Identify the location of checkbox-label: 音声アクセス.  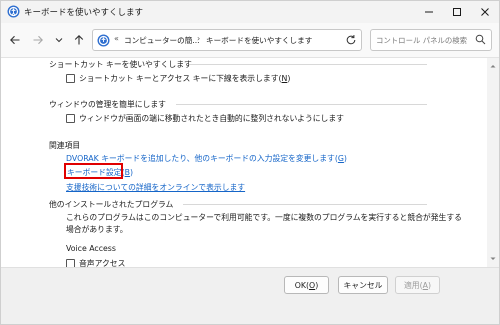
(102, 263).